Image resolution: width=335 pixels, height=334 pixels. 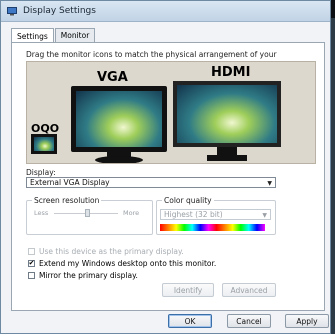 I want to click on mirror-display-checkbox-row: Mirror the primary display., so click(x=83, y=275).